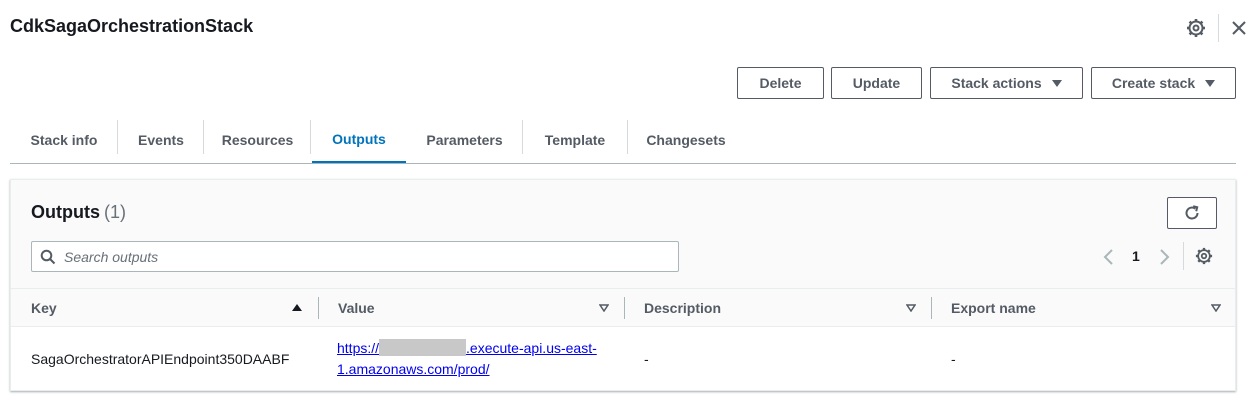 The width and height of the screenshot is (1254, 410). I want to click on tab-label: Stack info, so click(64, 140).